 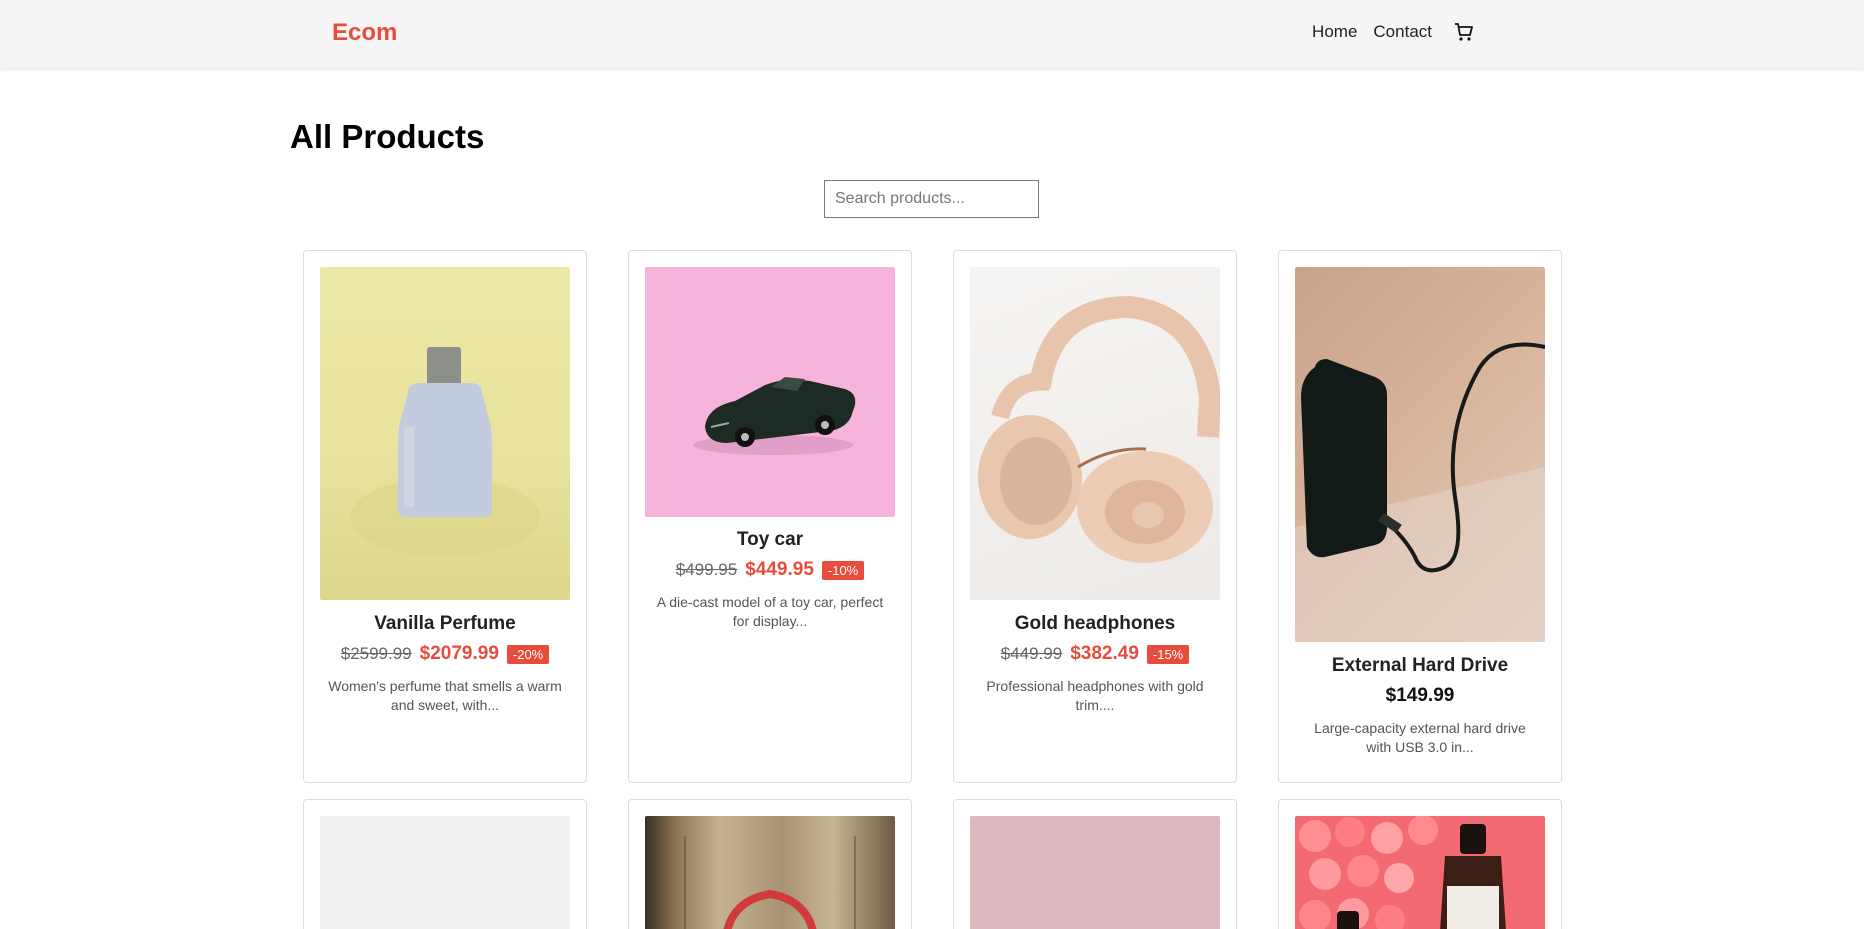 I want to click on navbar: Ecom Home Contact, so click(x=932, y=34).